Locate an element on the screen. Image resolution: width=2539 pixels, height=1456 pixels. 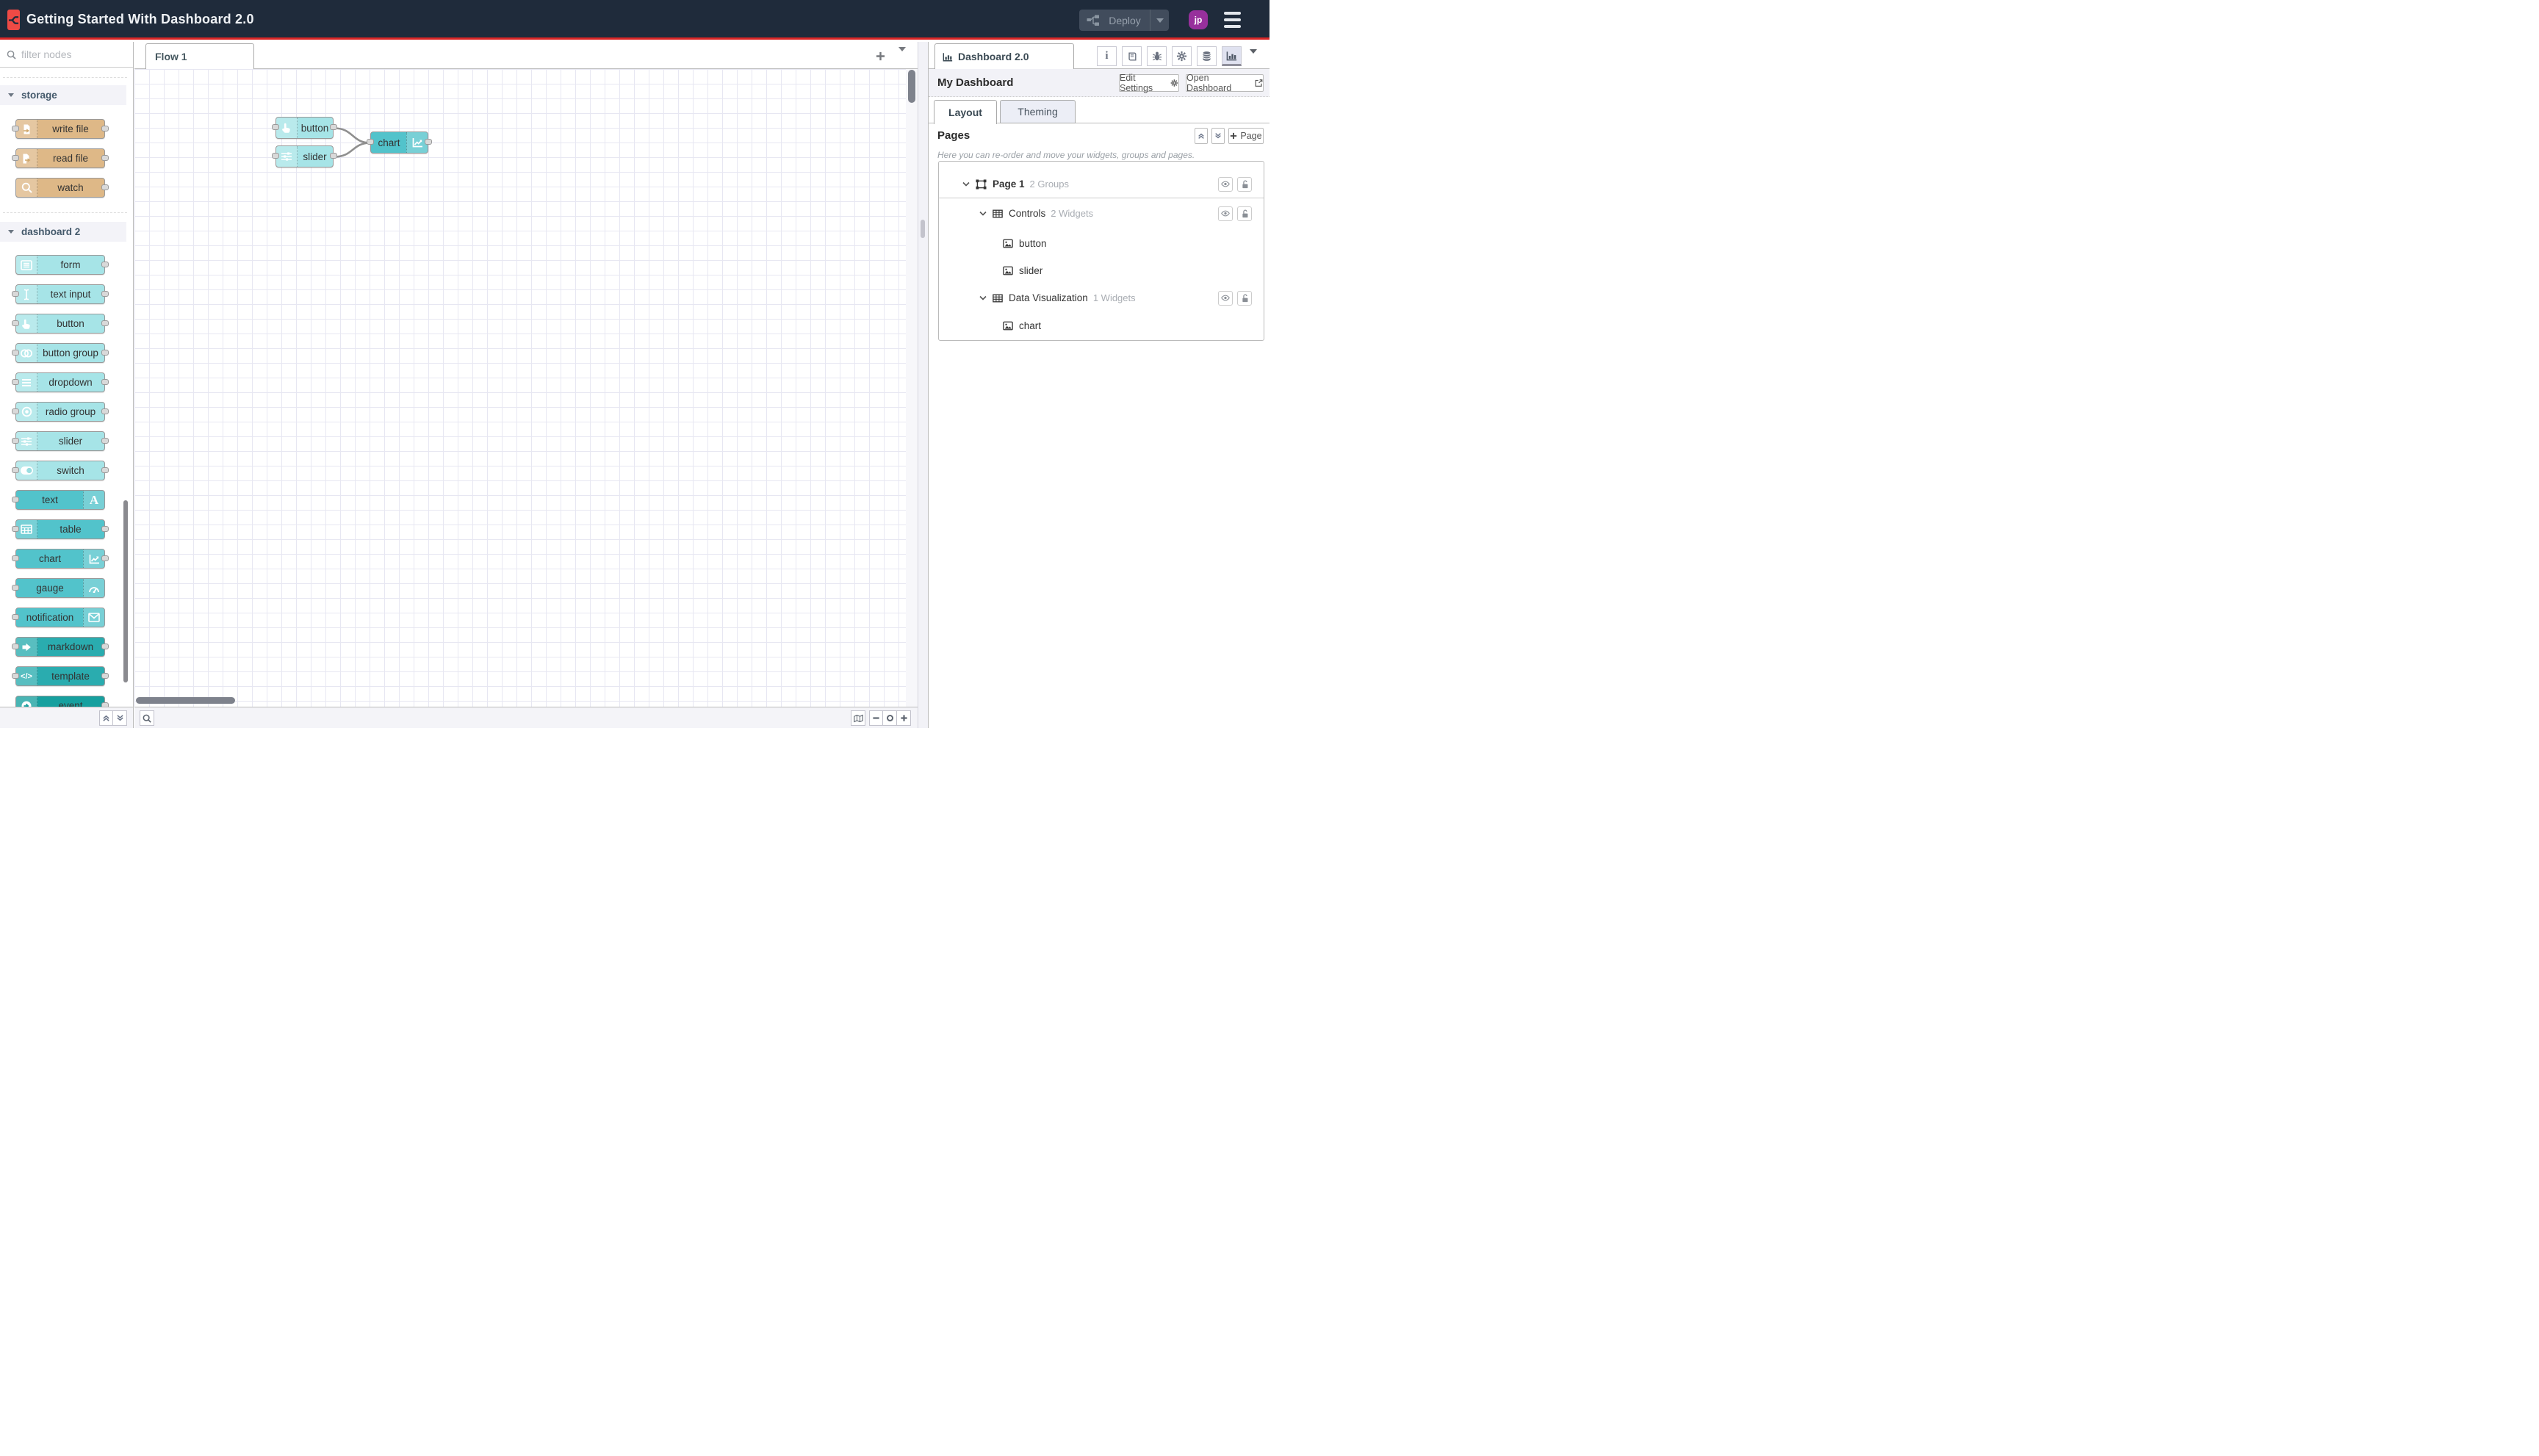
tree-row-widget-button: button is located at coordinates (1101, 243).